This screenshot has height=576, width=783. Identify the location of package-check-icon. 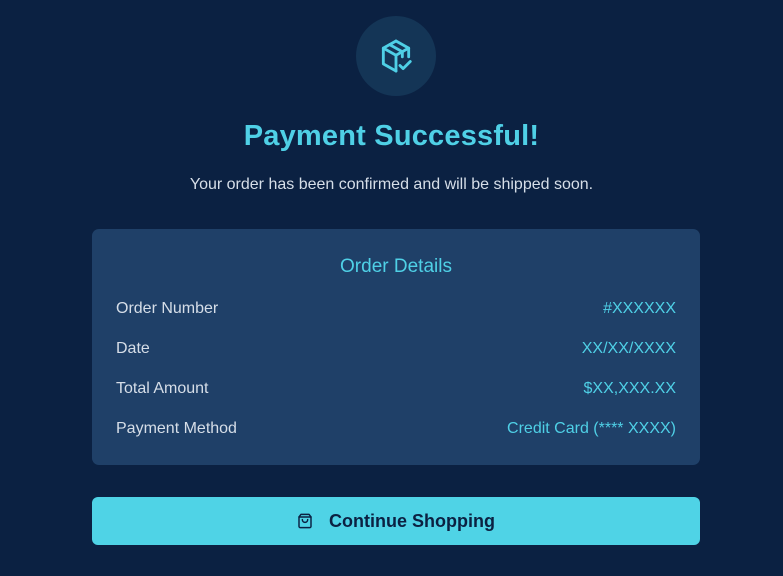
(396, 56).